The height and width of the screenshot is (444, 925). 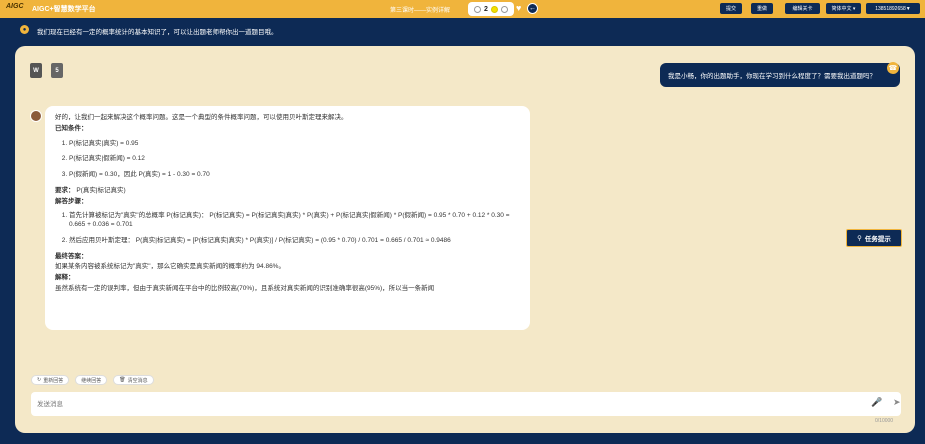 What do you see at coordinates (57, 70) in the screenshot?
I see `html5-file-icon: 5` at bounding box center [57, 70].